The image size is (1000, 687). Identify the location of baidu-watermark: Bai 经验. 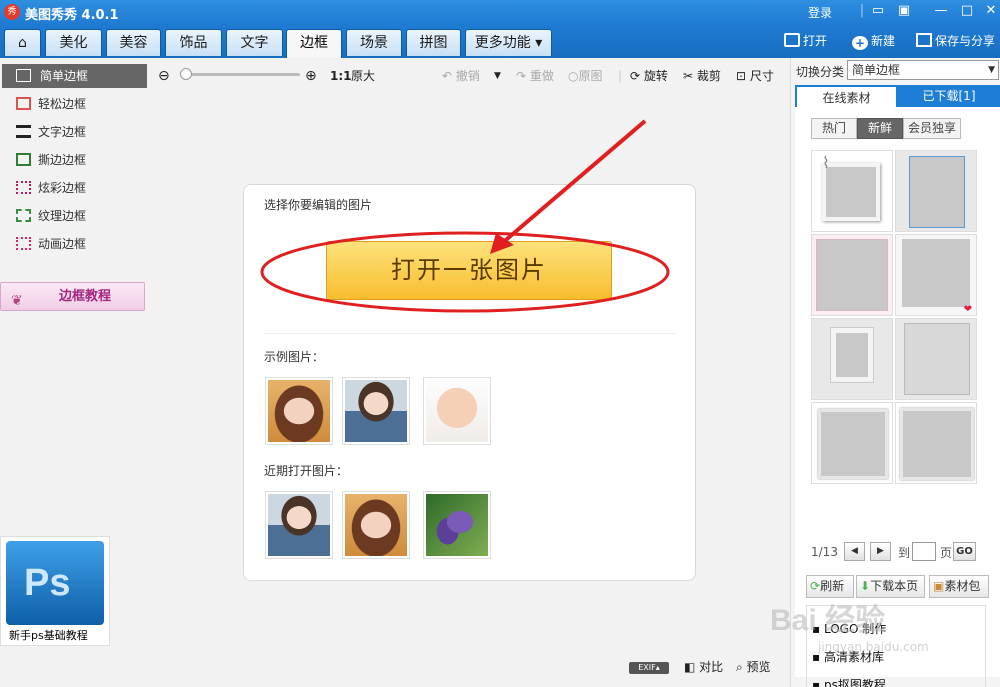
(828, 620).